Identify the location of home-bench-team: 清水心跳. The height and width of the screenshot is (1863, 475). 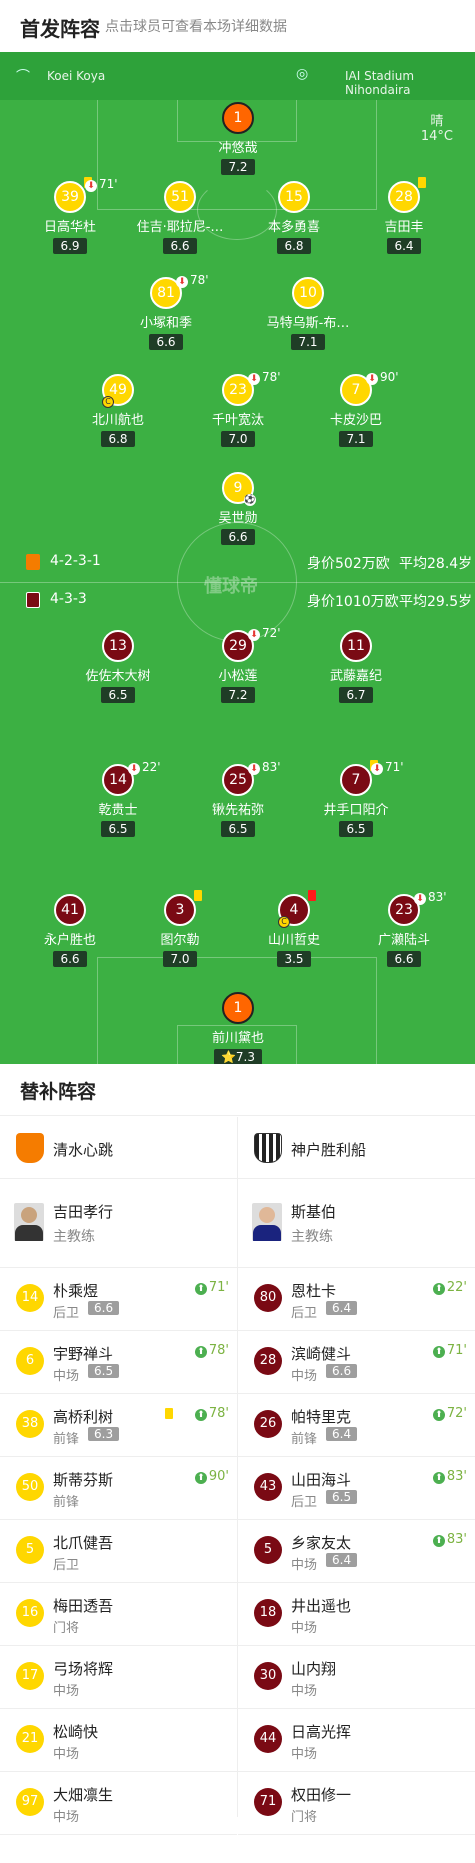
(118, 1148).